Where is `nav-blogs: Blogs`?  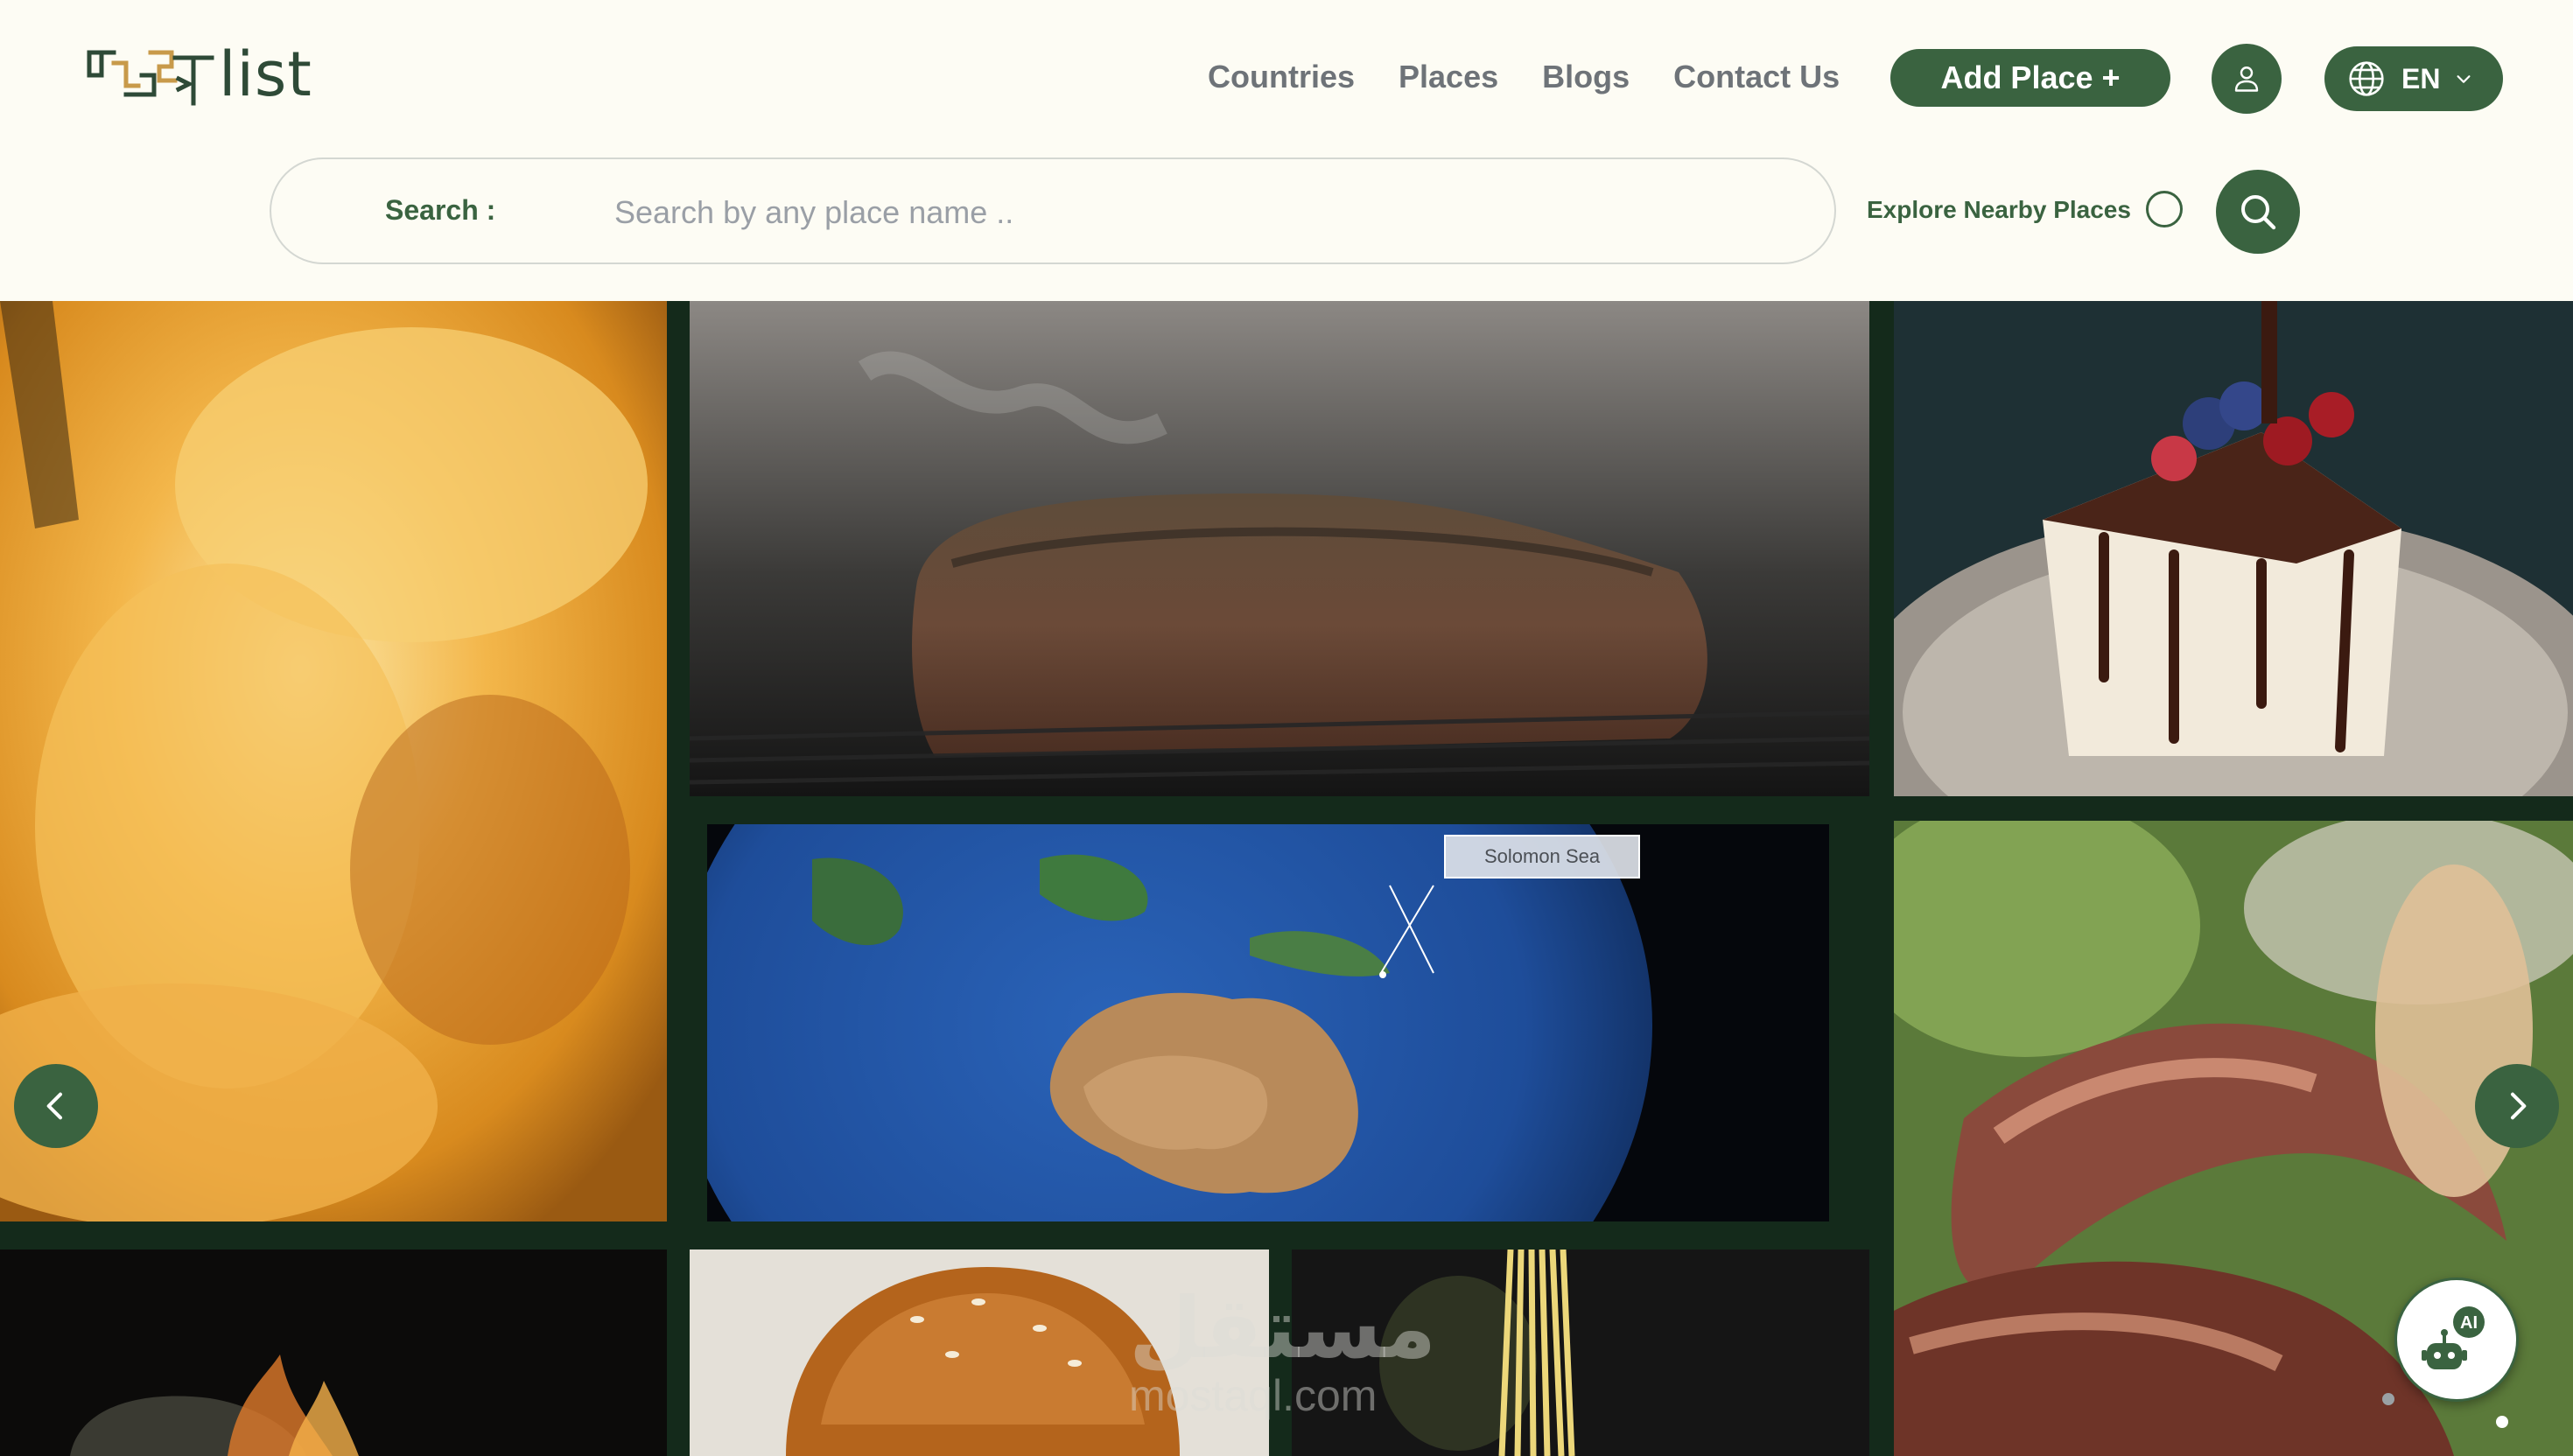
nav-blogs: Blogs is located at coordinates (1586, 77).